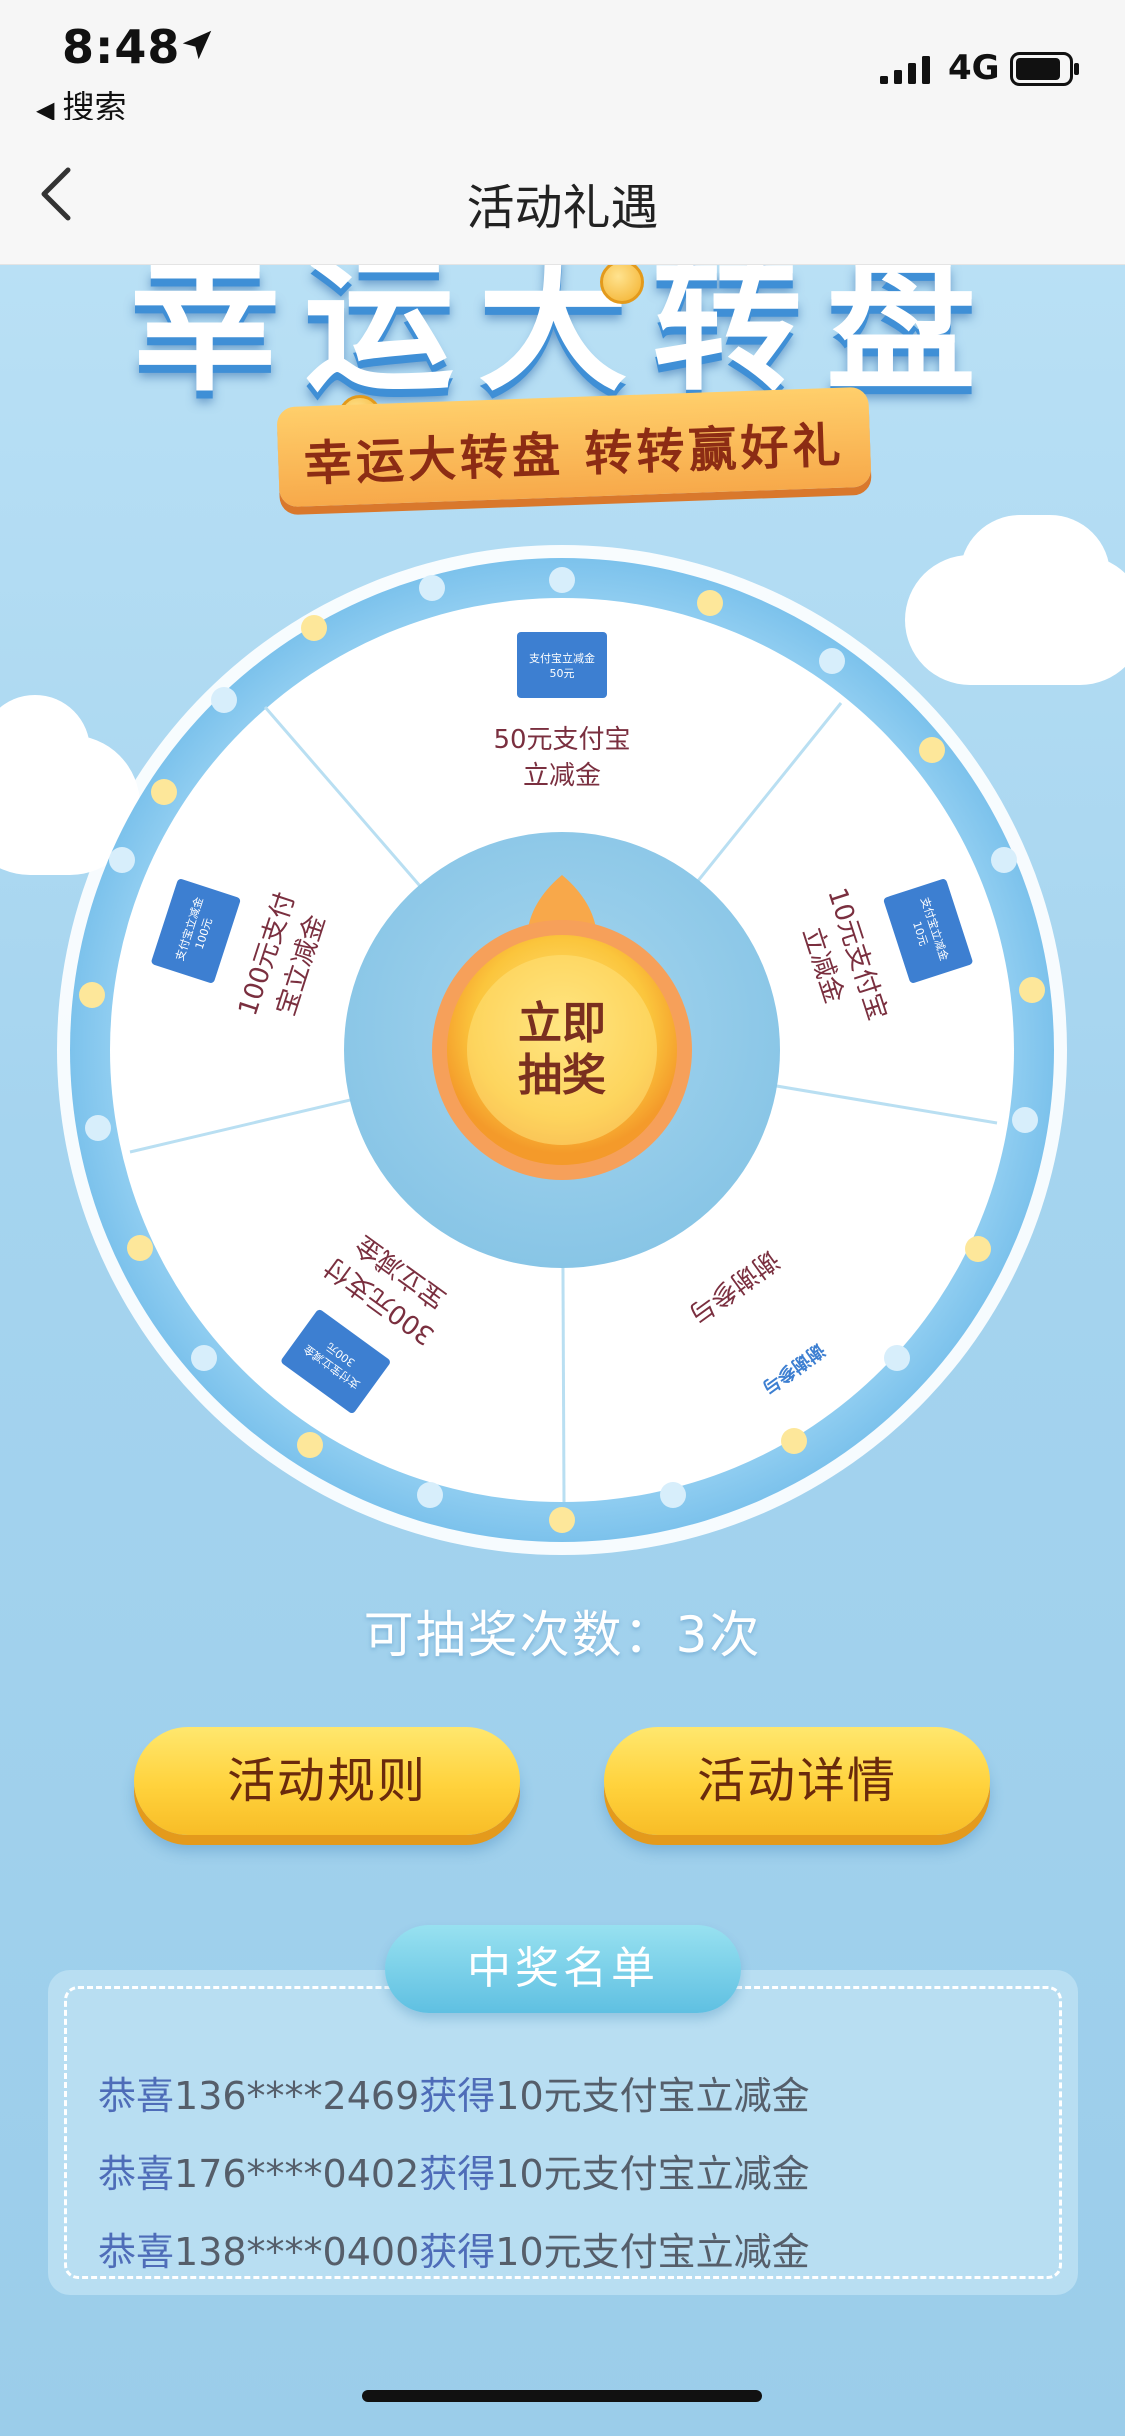 This screenshot has height=2436, width=1125. What do you see at coordinates (121, 47) in the screenshot?
I see `status-time: 8:48` at bounding box center [121, 47].